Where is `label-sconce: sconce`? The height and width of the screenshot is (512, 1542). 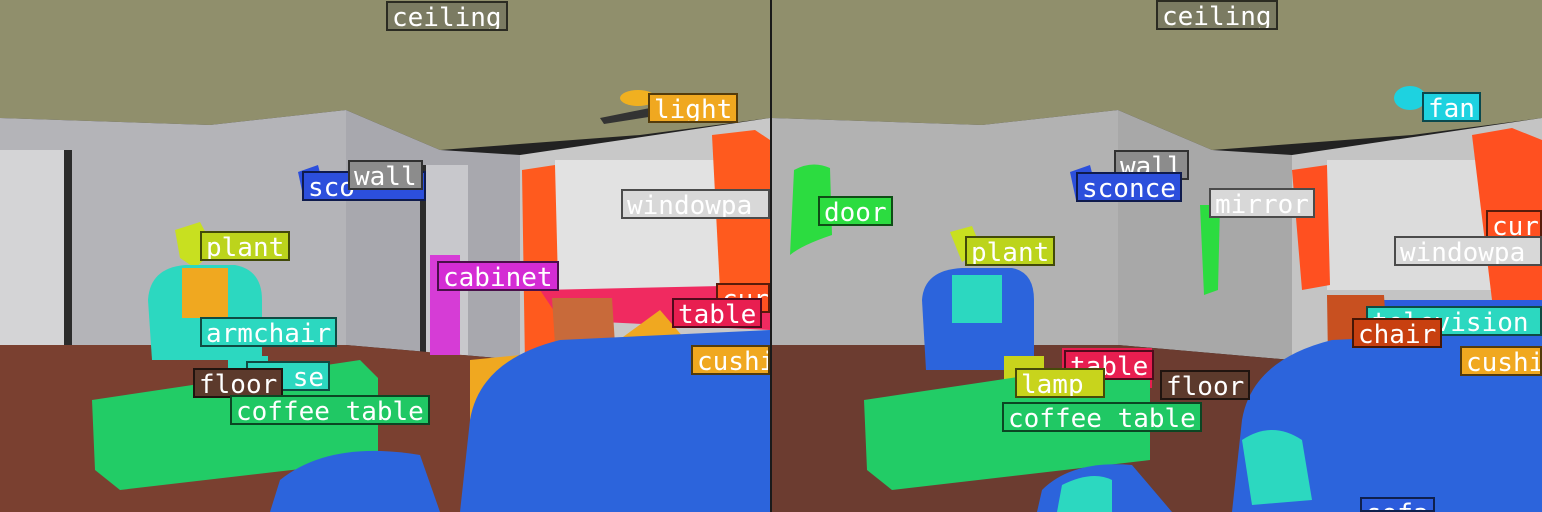
label-sconce: sconce is located at coordinates (1129, 187).